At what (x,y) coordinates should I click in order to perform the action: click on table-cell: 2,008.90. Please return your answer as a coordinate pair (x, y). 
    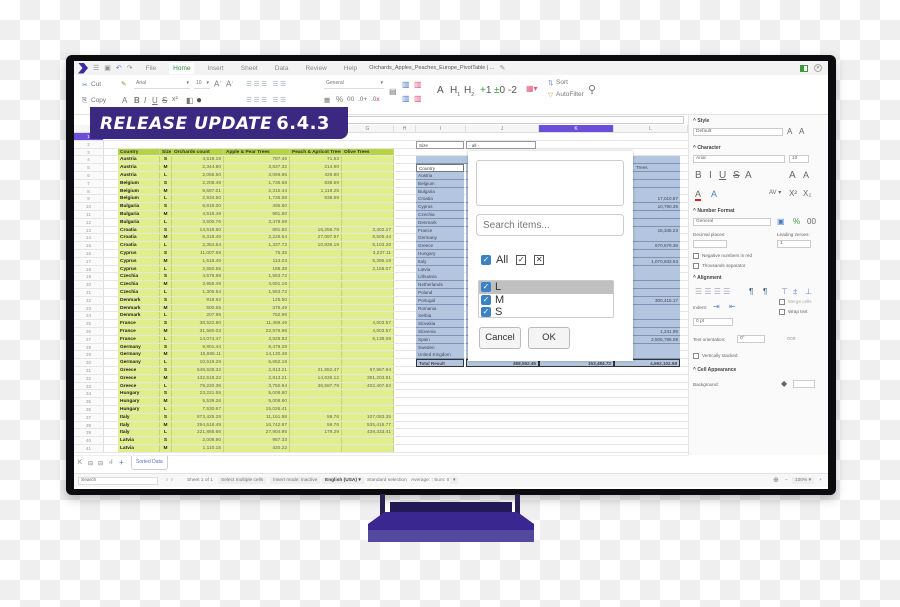
    Looking at the image, I should click on (198, 440).